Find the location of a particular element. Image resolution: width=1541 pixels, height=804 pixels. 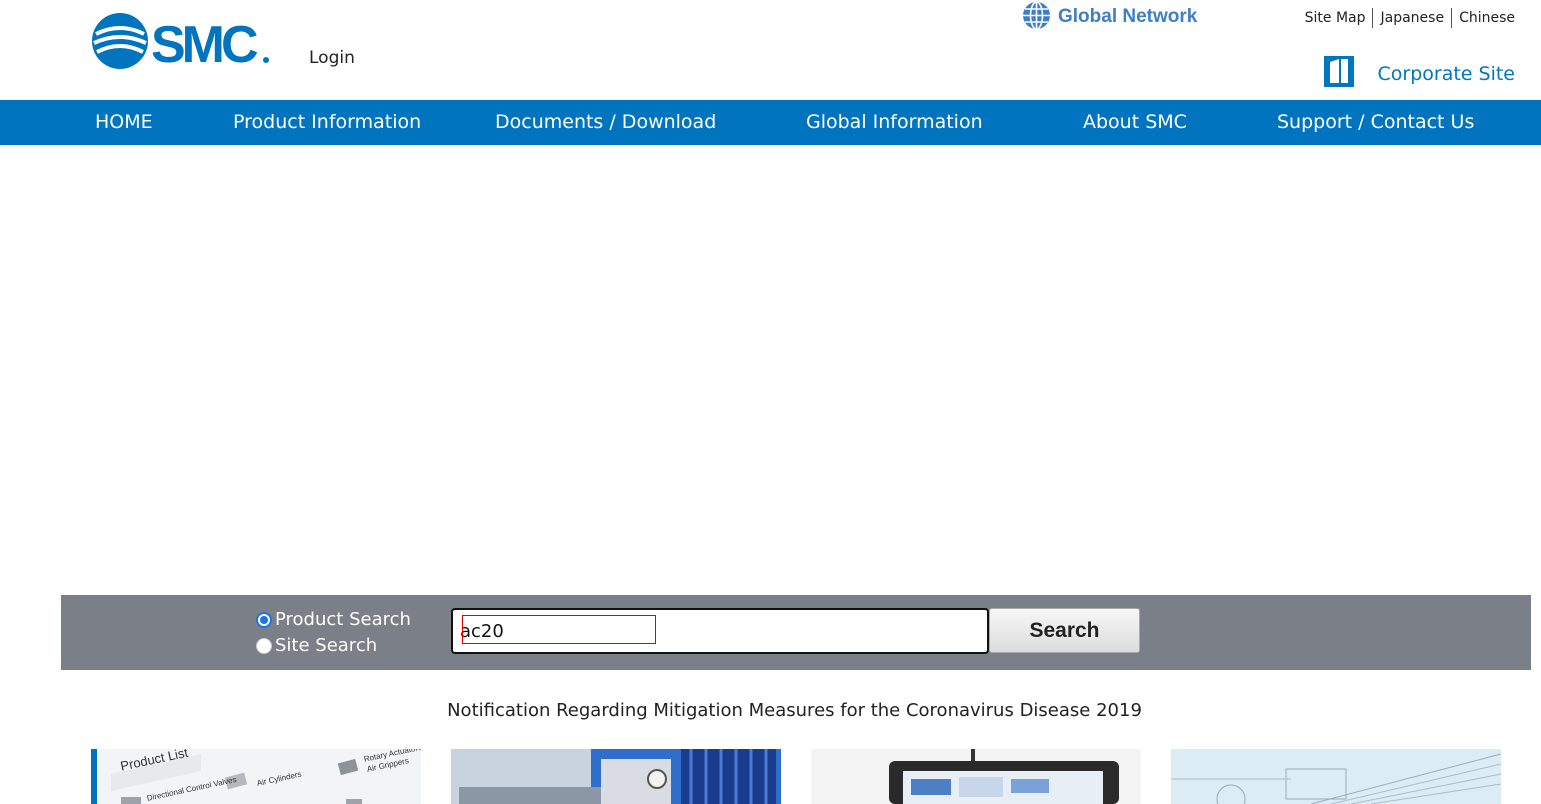

search-band: Product Search Site Search Search is located at coordinates (796, 632).